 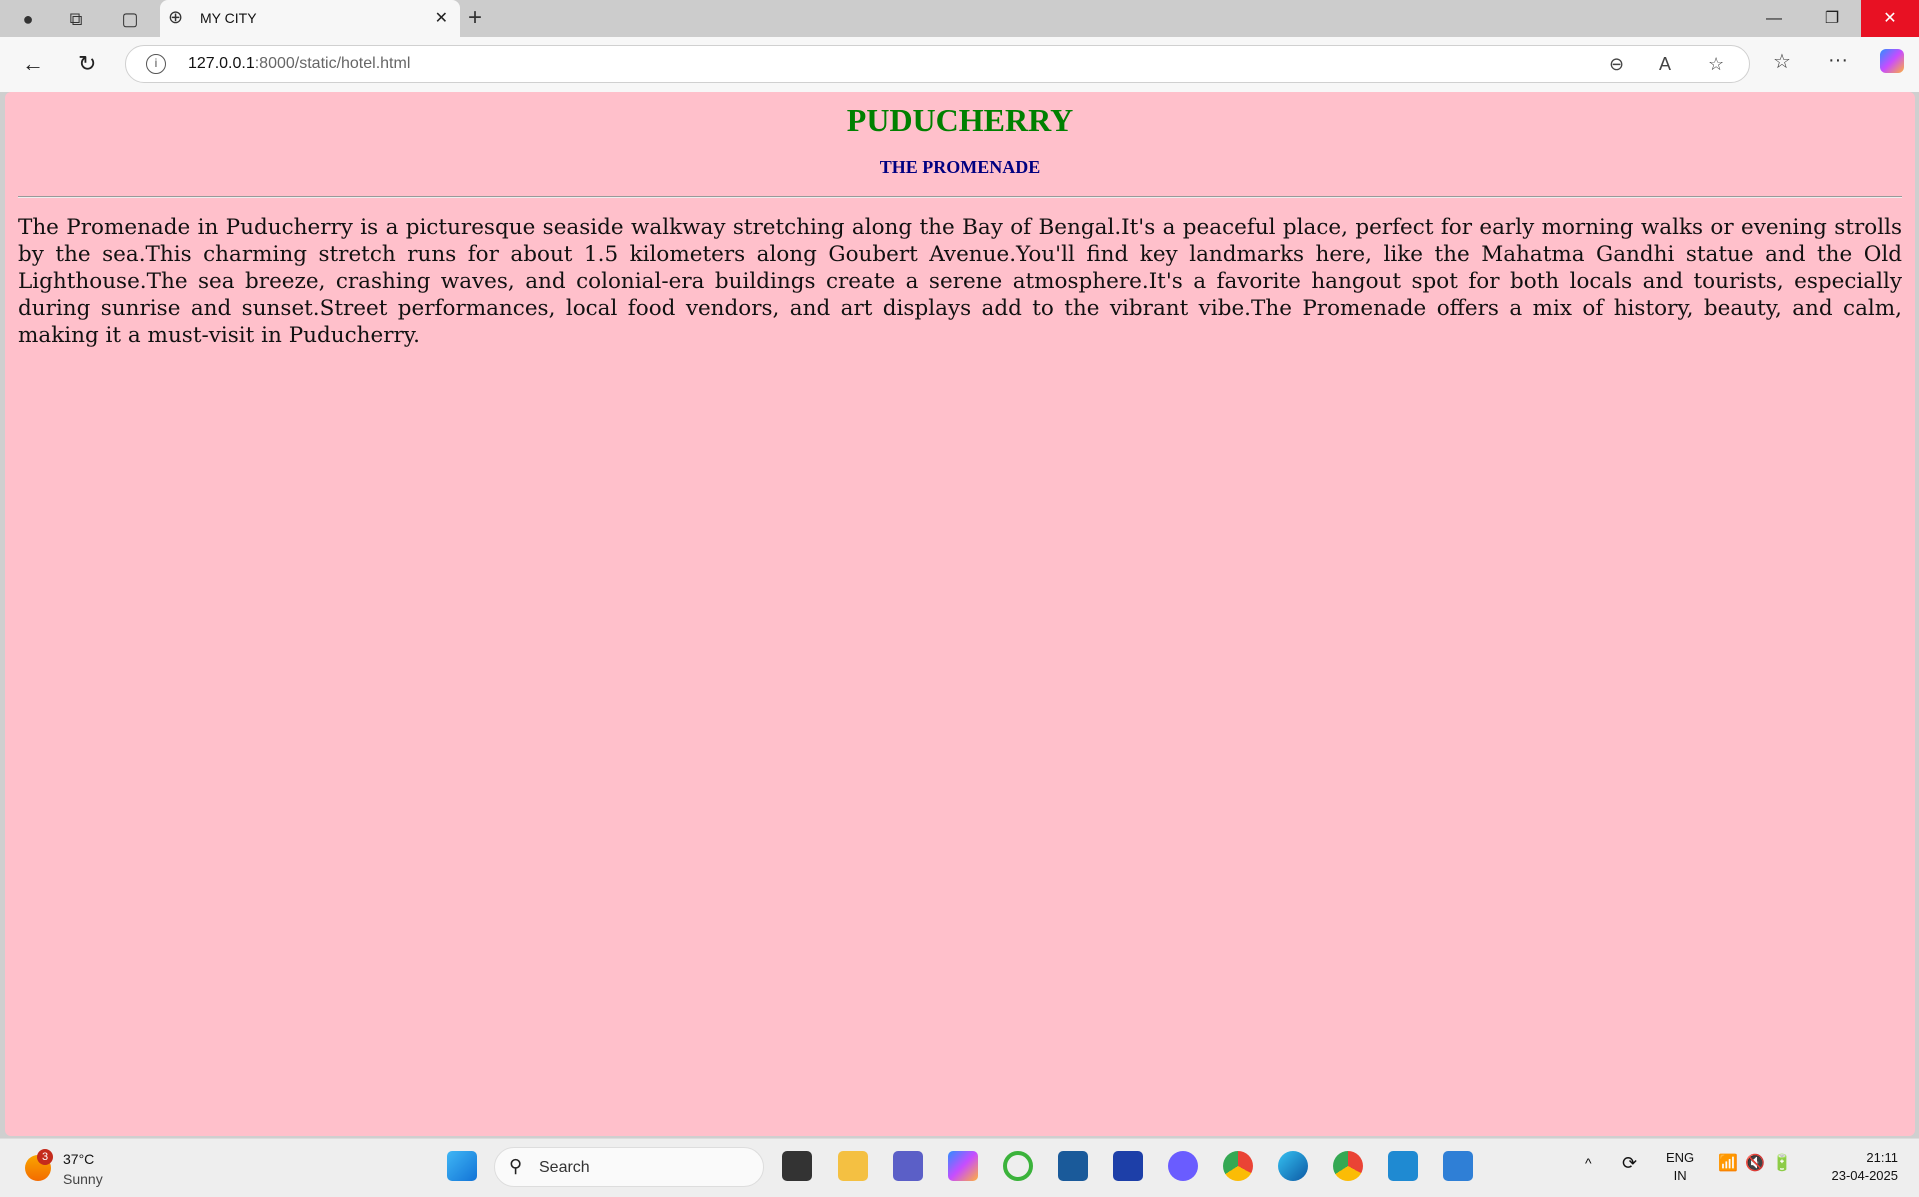 I want to click on url-text: 127.0.0.1:8000/static/hotel.html, so click(x=299, y=64).